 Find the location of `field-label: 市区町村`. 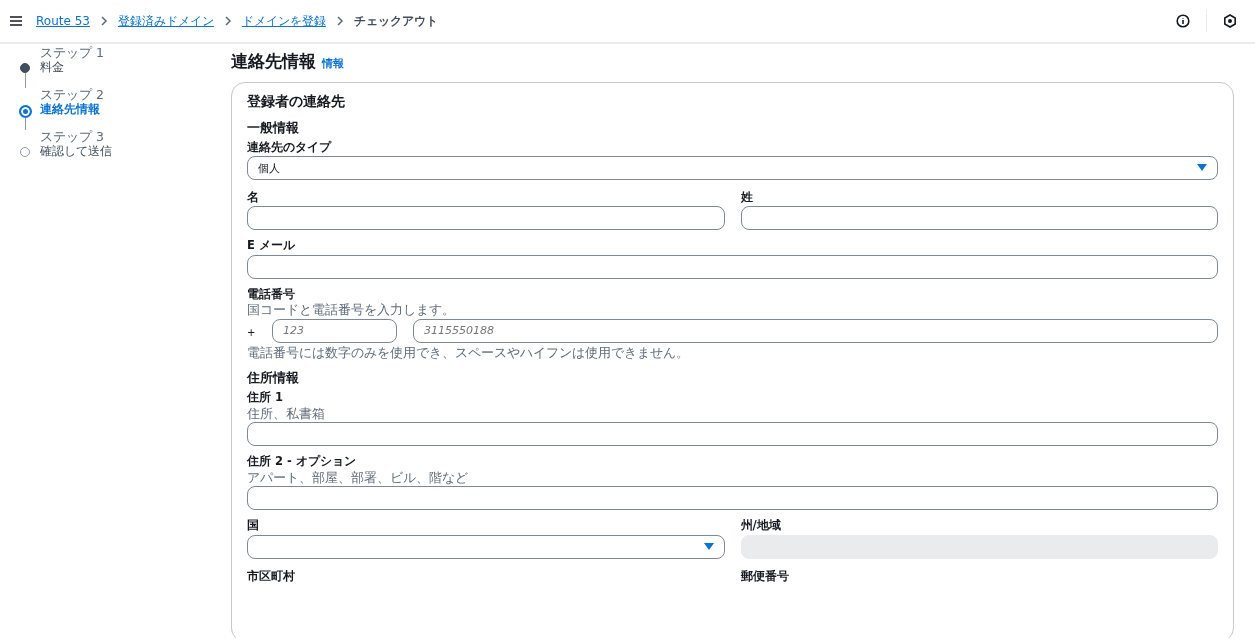

field-label: 市区町村 is located at coordinates (271, 576).